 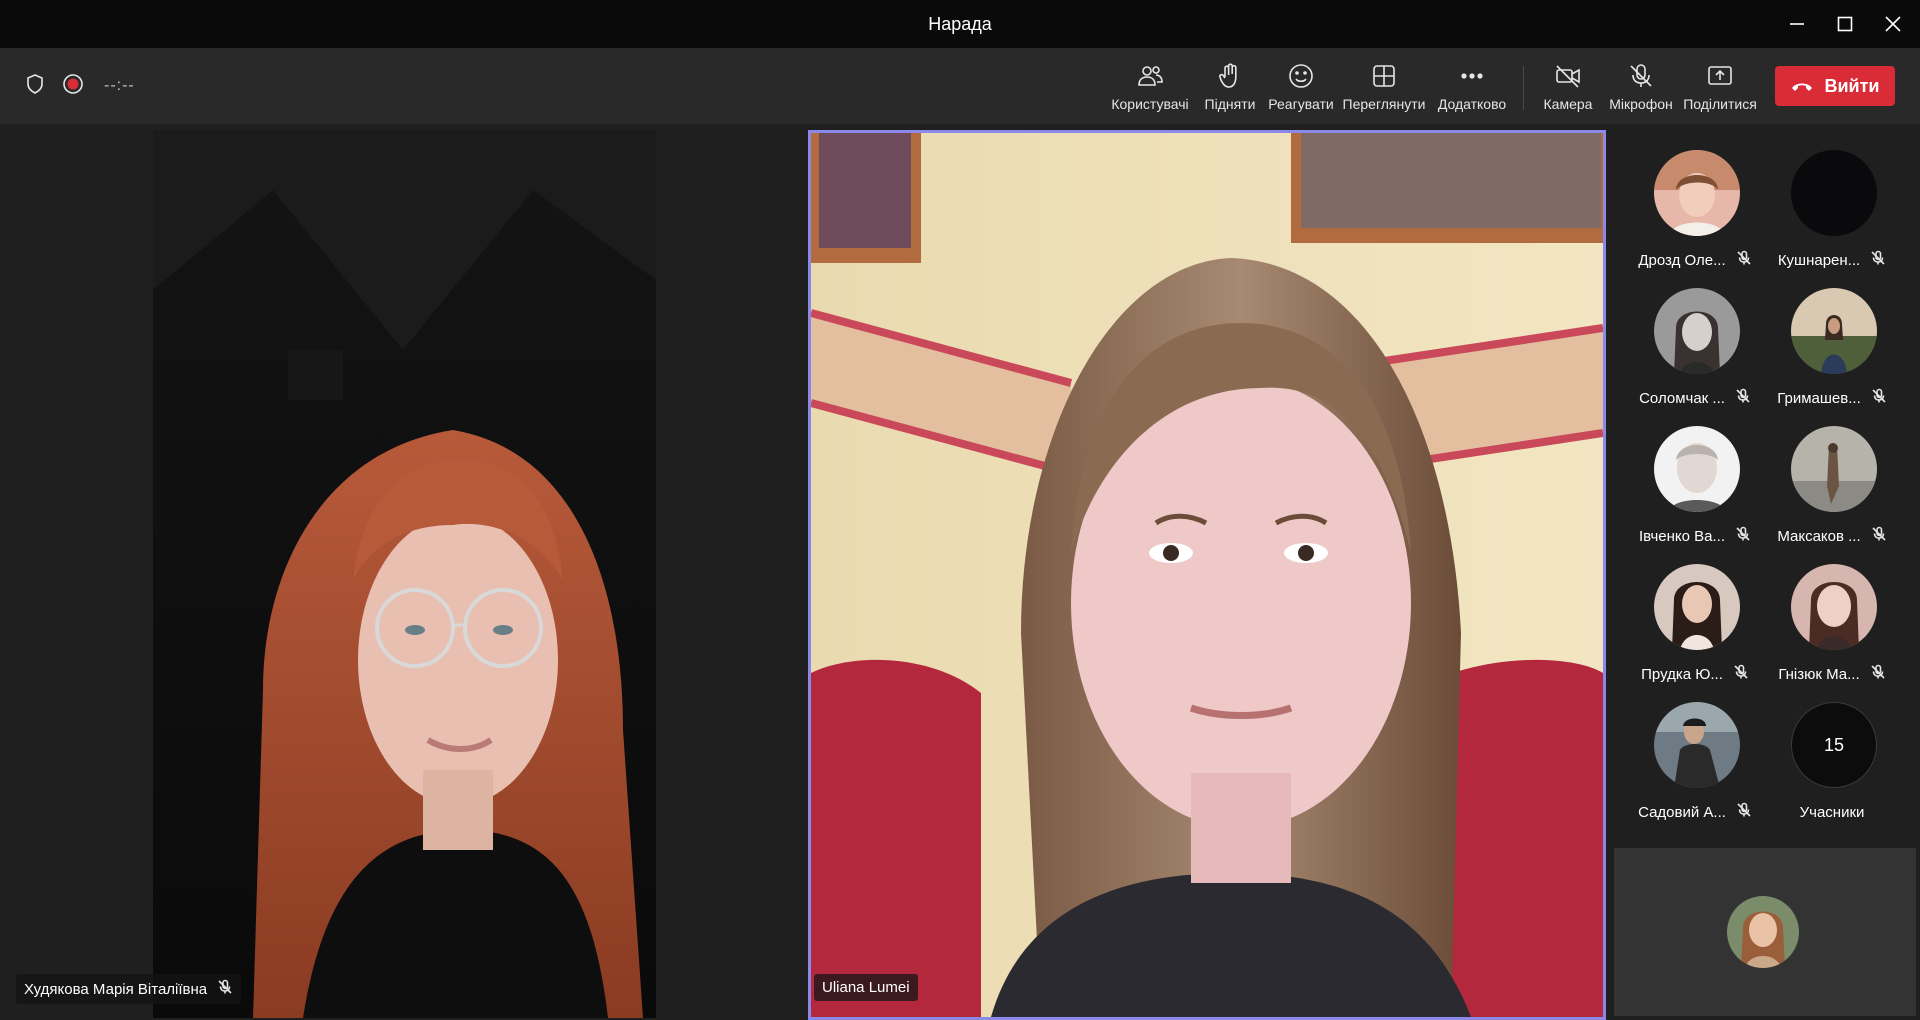 I want to click on self-view, so click(x=1765, y=932).